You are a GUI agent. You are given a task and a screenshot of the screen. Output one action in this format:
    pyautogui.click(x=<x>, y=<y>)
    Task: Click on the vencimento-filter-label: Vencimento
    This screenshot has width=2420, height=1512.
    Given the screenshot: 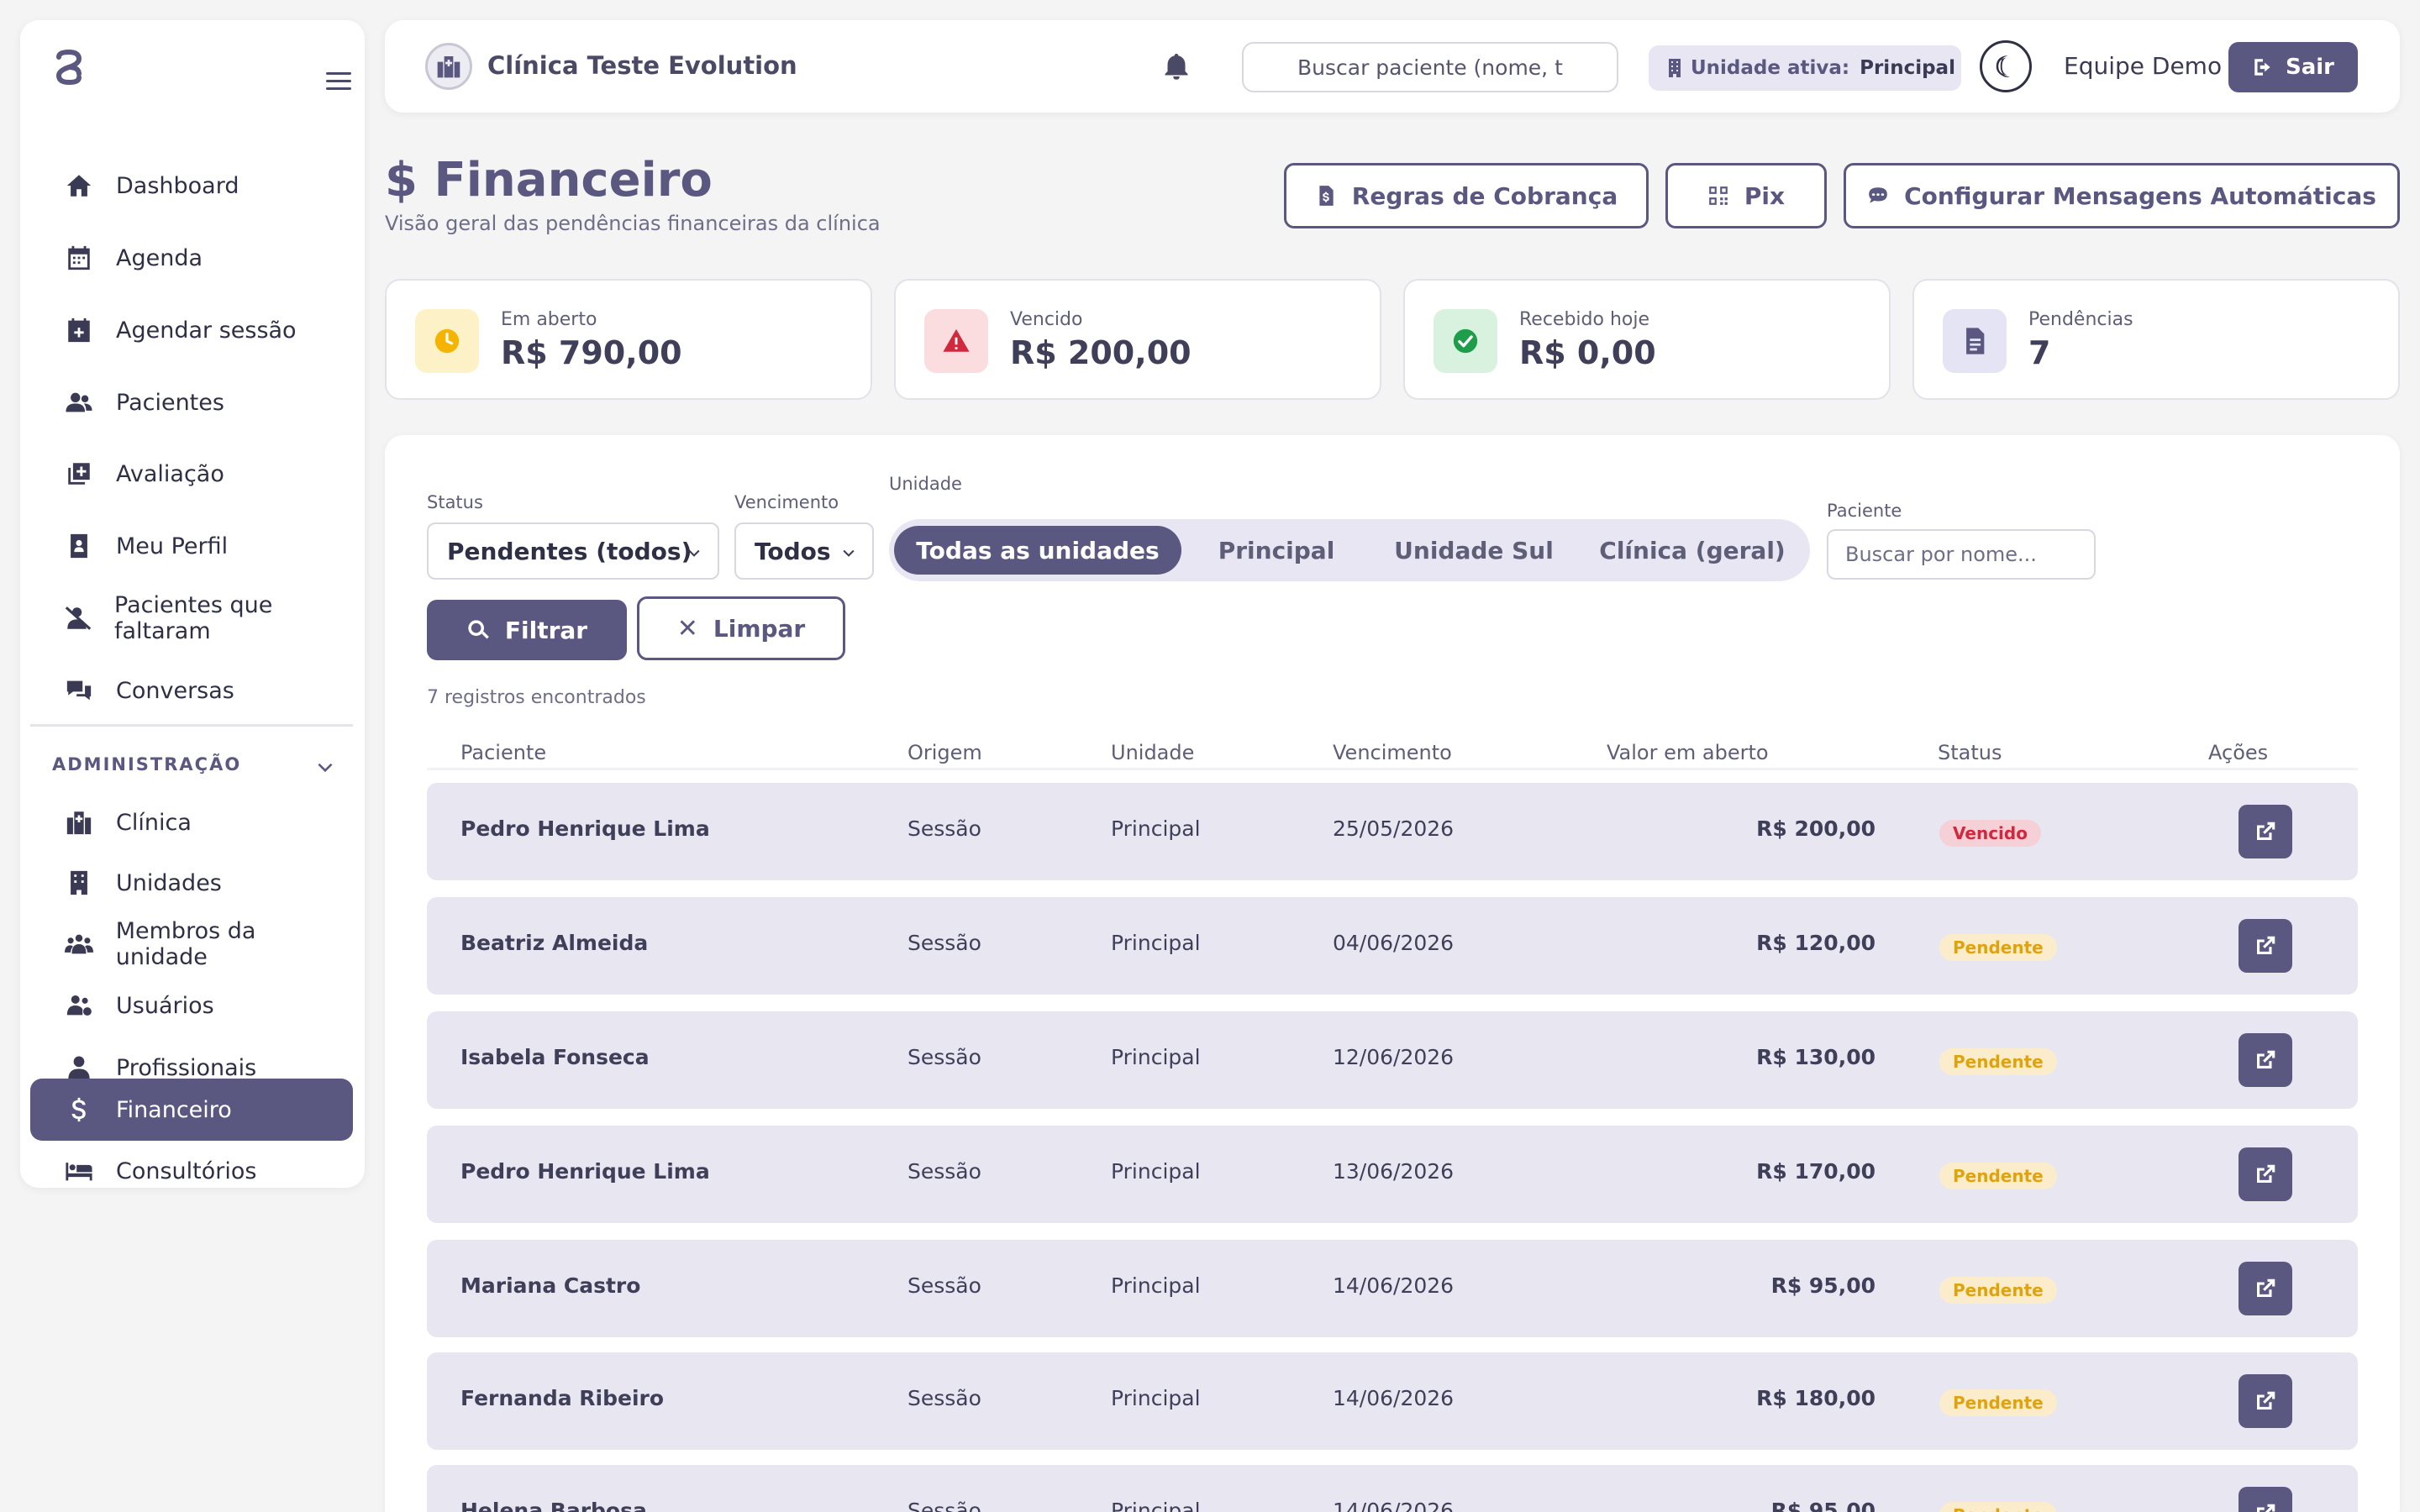 What is the action you would take?
    pyautogui.click(x=786, y=502)
    